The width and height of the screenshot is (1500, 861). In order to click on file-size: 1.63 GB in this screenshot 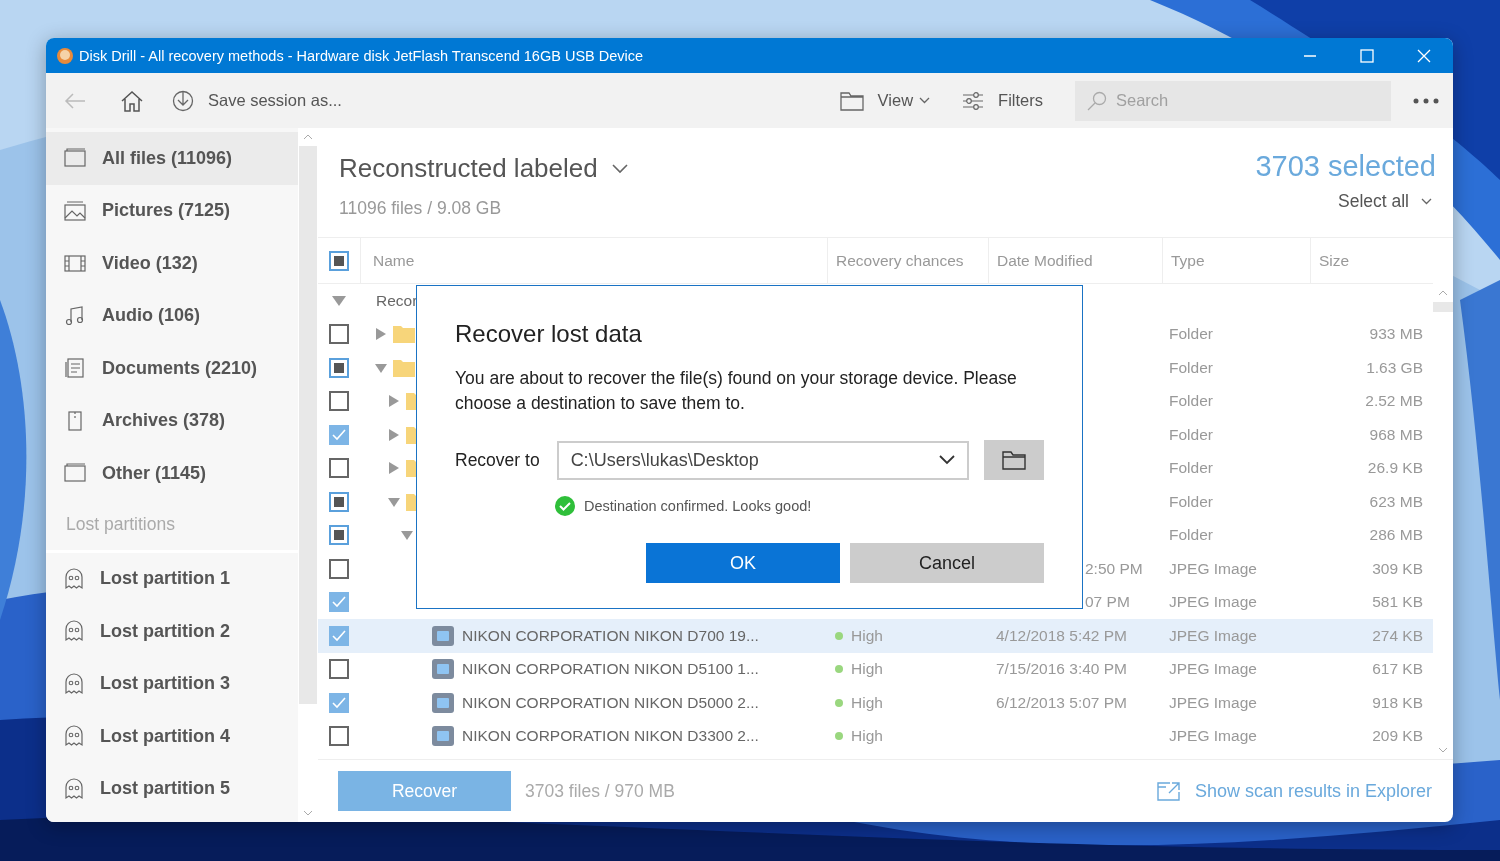, I will do `click(1394, 367)`.